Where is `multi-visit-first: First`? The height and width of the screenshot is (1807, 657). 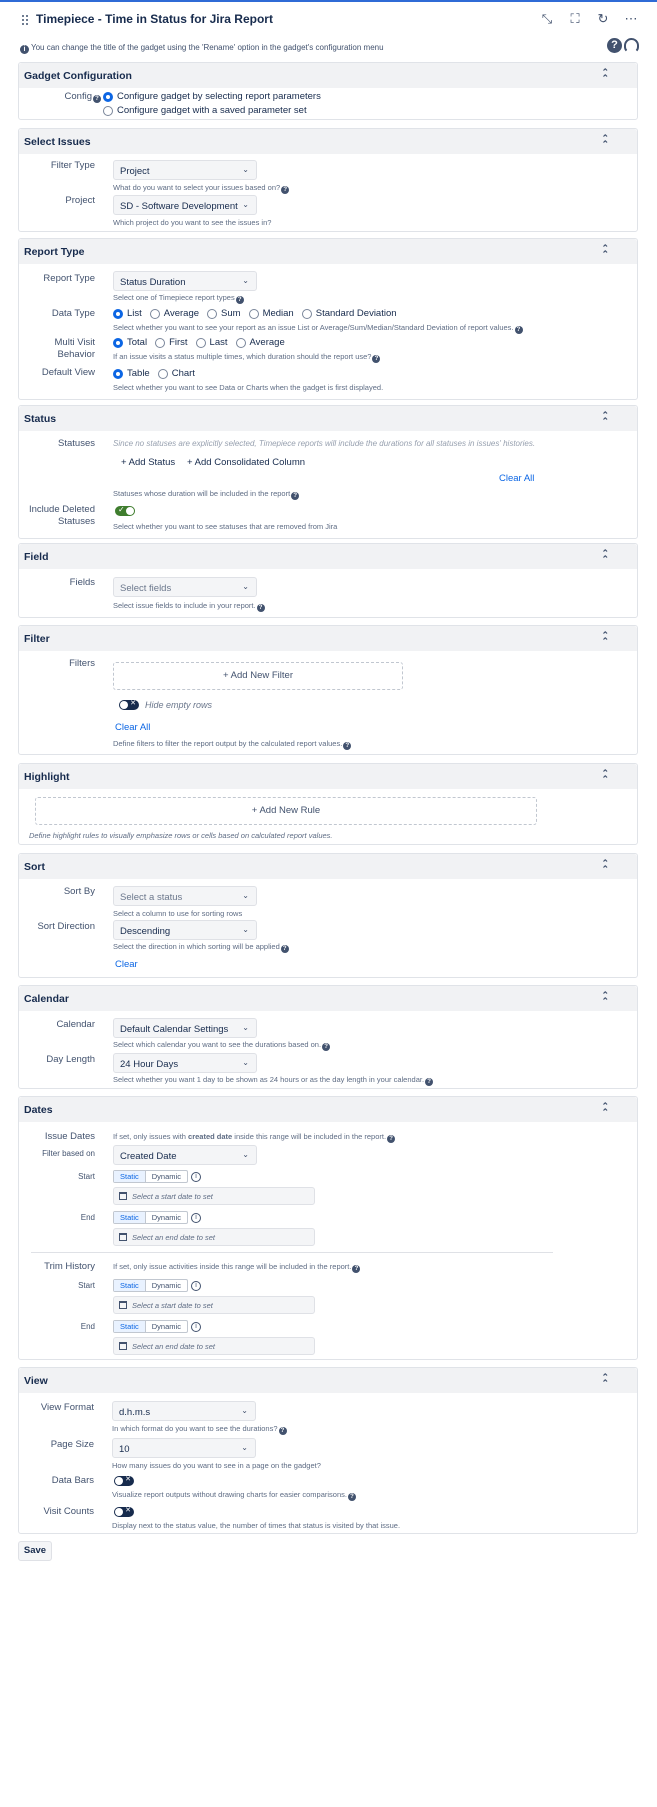 multi-visit-first: First is located at coordinates (171, 342).